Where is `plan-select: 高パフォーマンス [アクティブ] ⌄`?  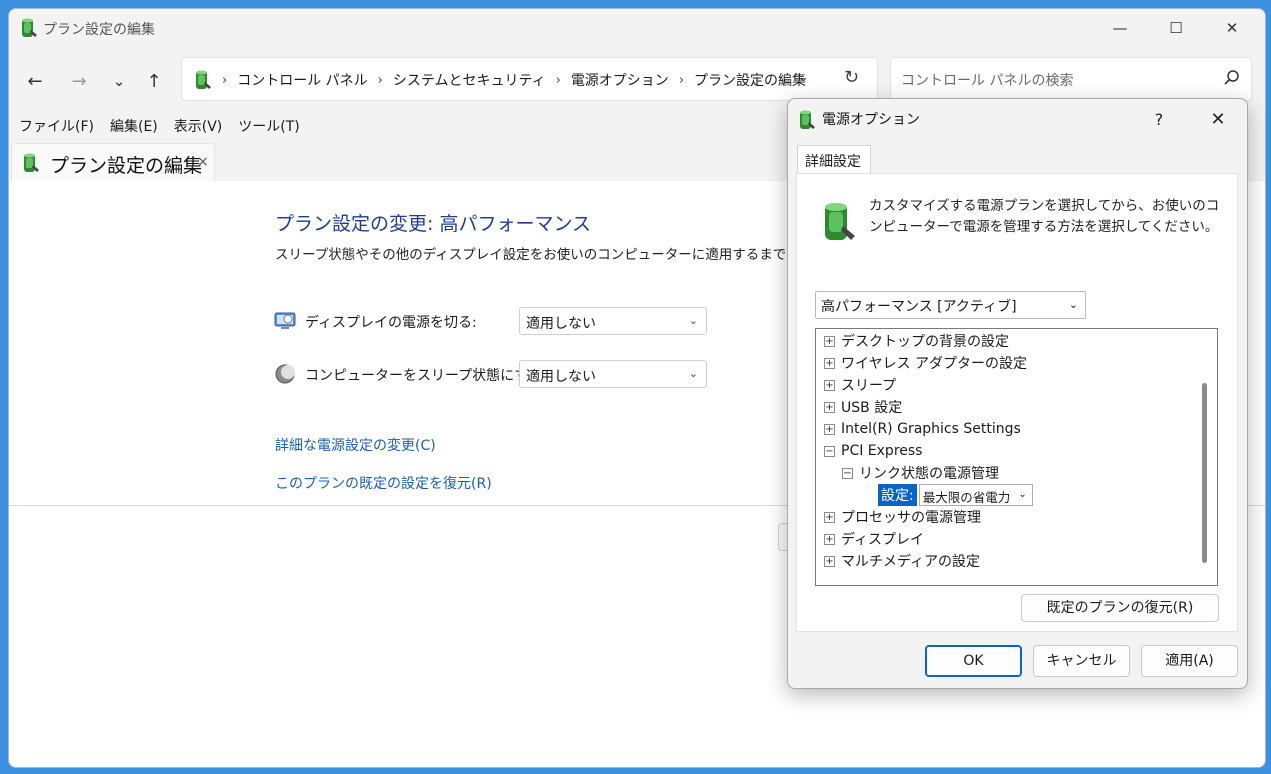
plan-select: 高パフォーマンス [アクティブ] ⌄ is located at coordinates (950, 305).